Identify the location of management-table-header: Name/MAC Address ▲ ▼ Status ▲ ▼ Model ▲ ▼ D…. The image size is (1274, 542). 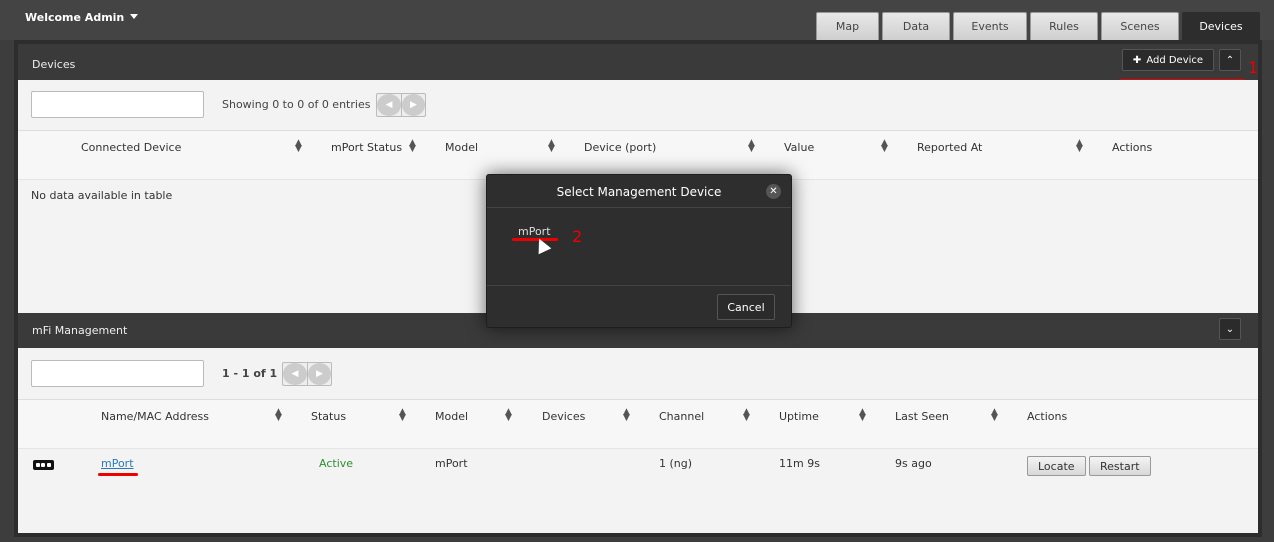
(638, 424).